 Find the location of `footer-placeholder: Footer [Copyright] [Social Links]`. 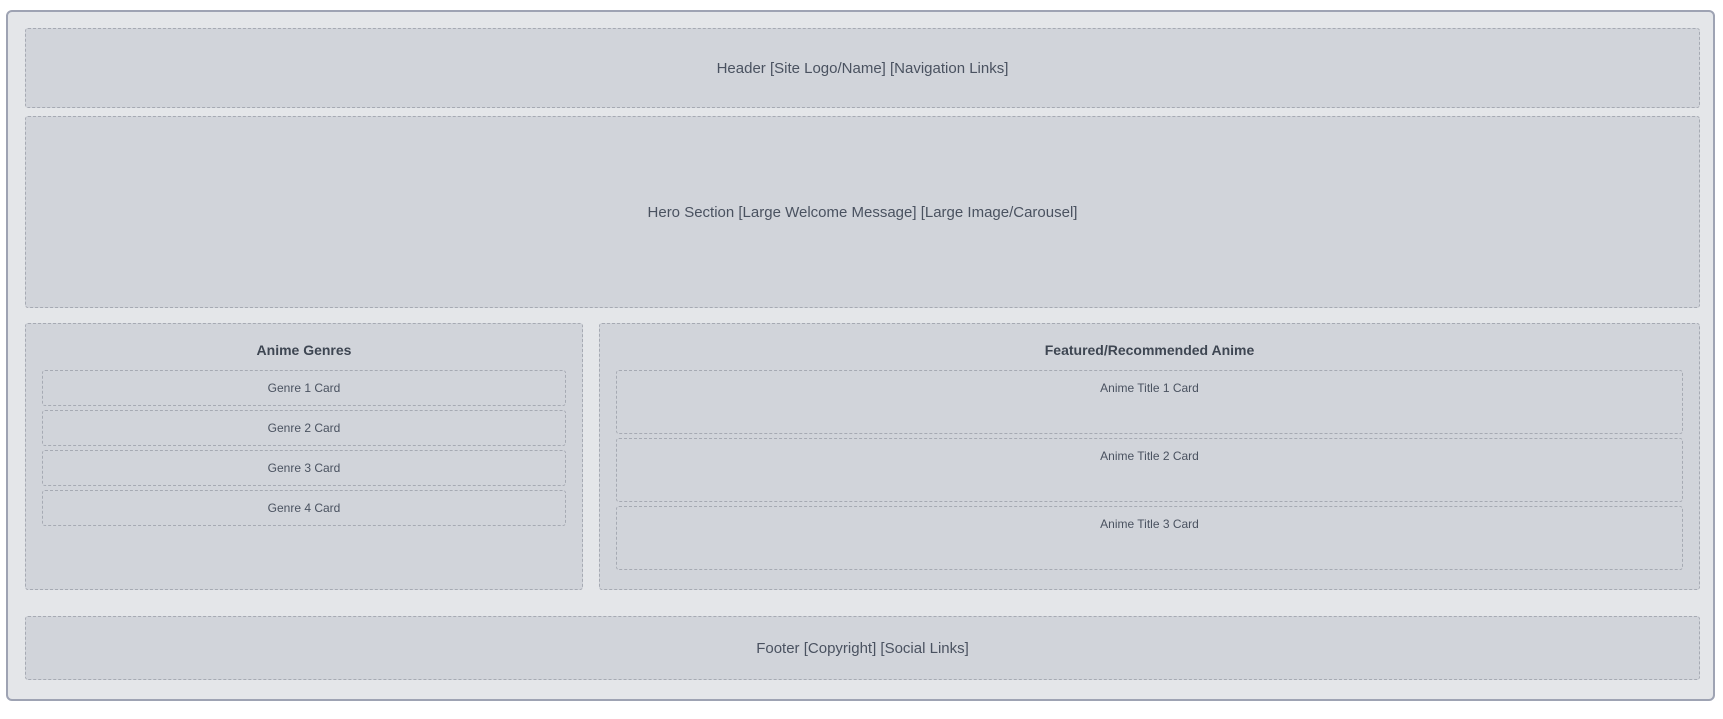

footer-placeholder: Footer [Copyright] [Social Links] is located at coordinates (862, 648).